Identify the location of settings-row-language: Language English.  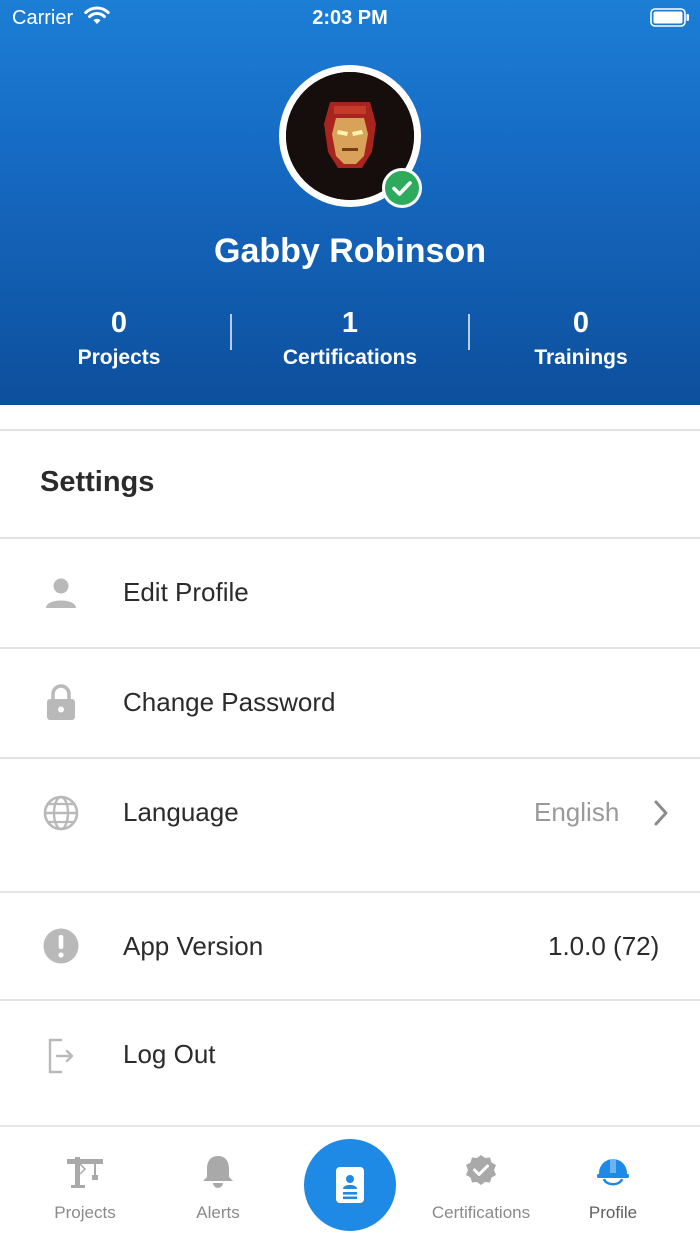
(350, 825).